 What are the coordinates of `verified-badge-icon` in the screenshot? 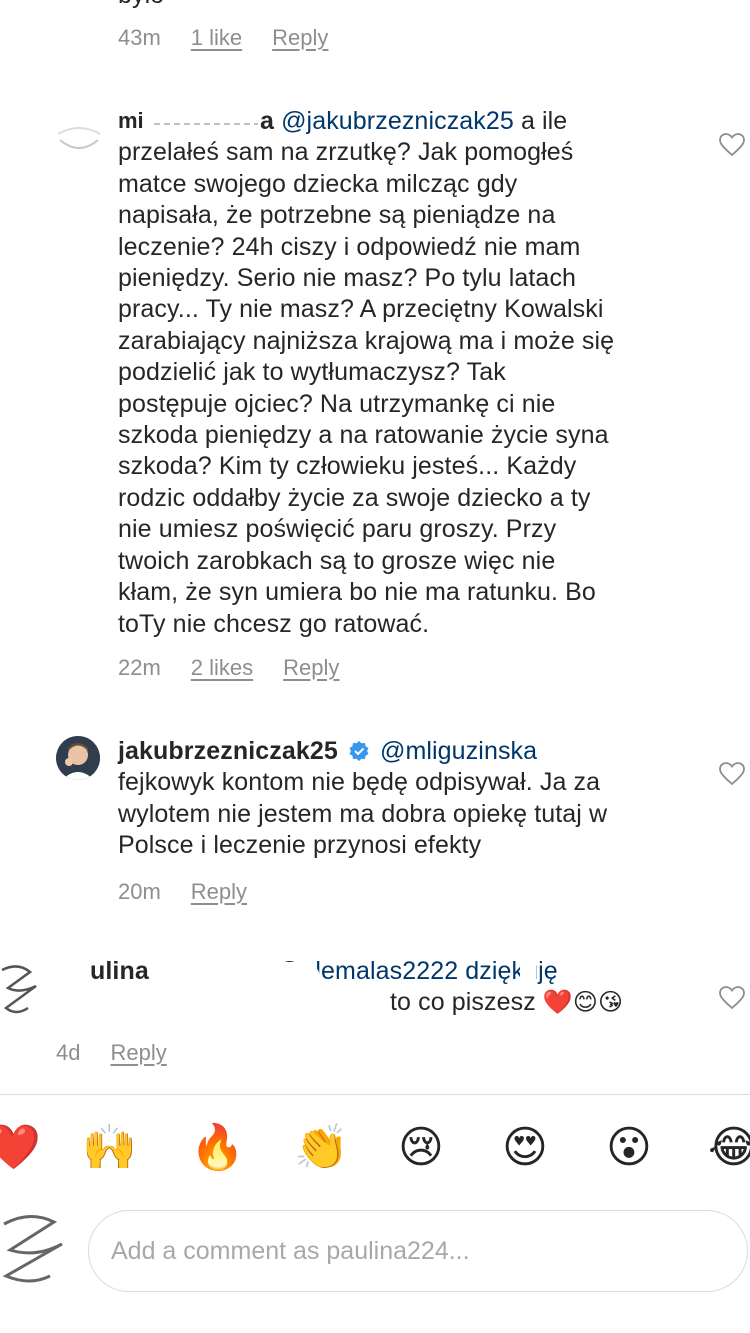 It's located at (359, 749).